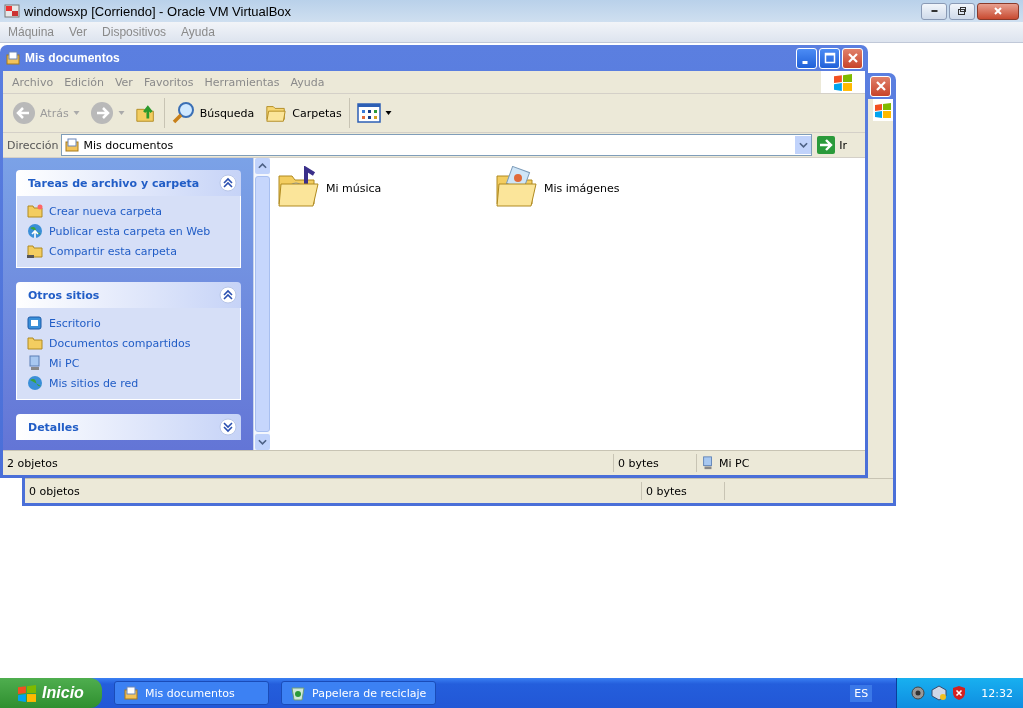  What do you see at coordinates (134, 32) in the screenshot?
I see `menu-item: Dispositivos` at bounding box center [134, 32].